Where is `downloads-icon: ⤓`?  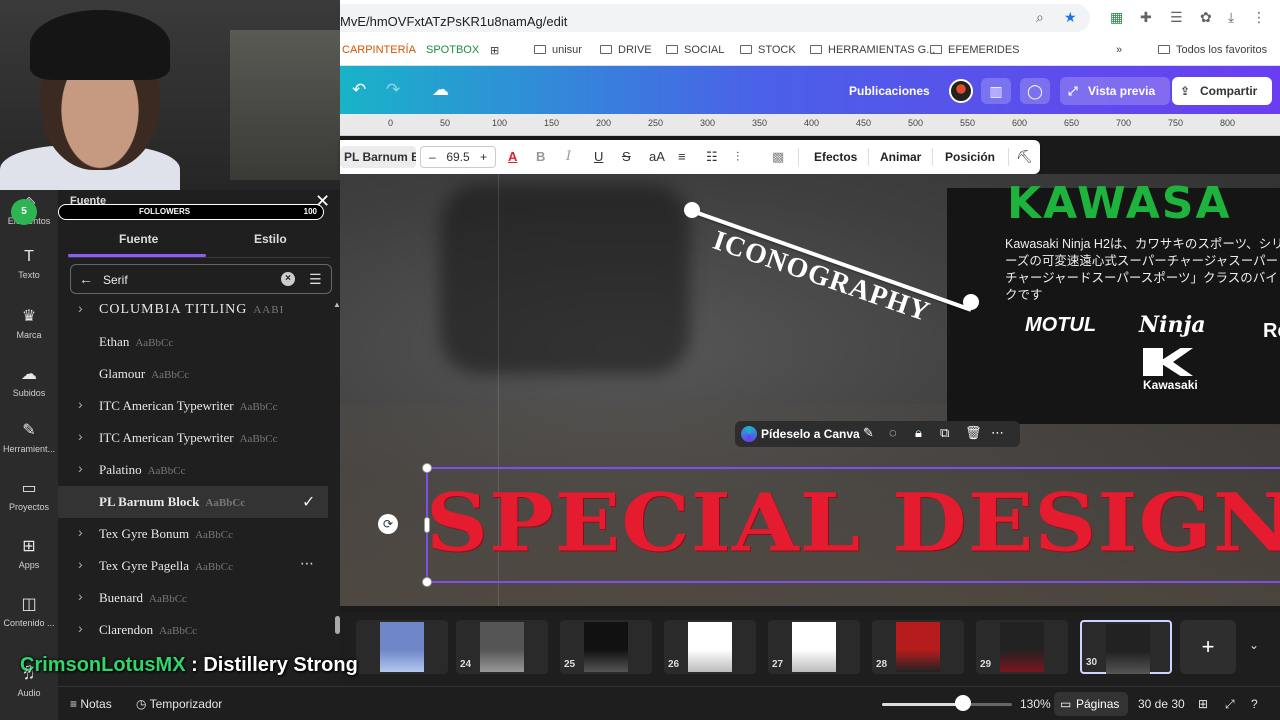
downloads-icon: ⤓ is located at coordinates (1231, 17).